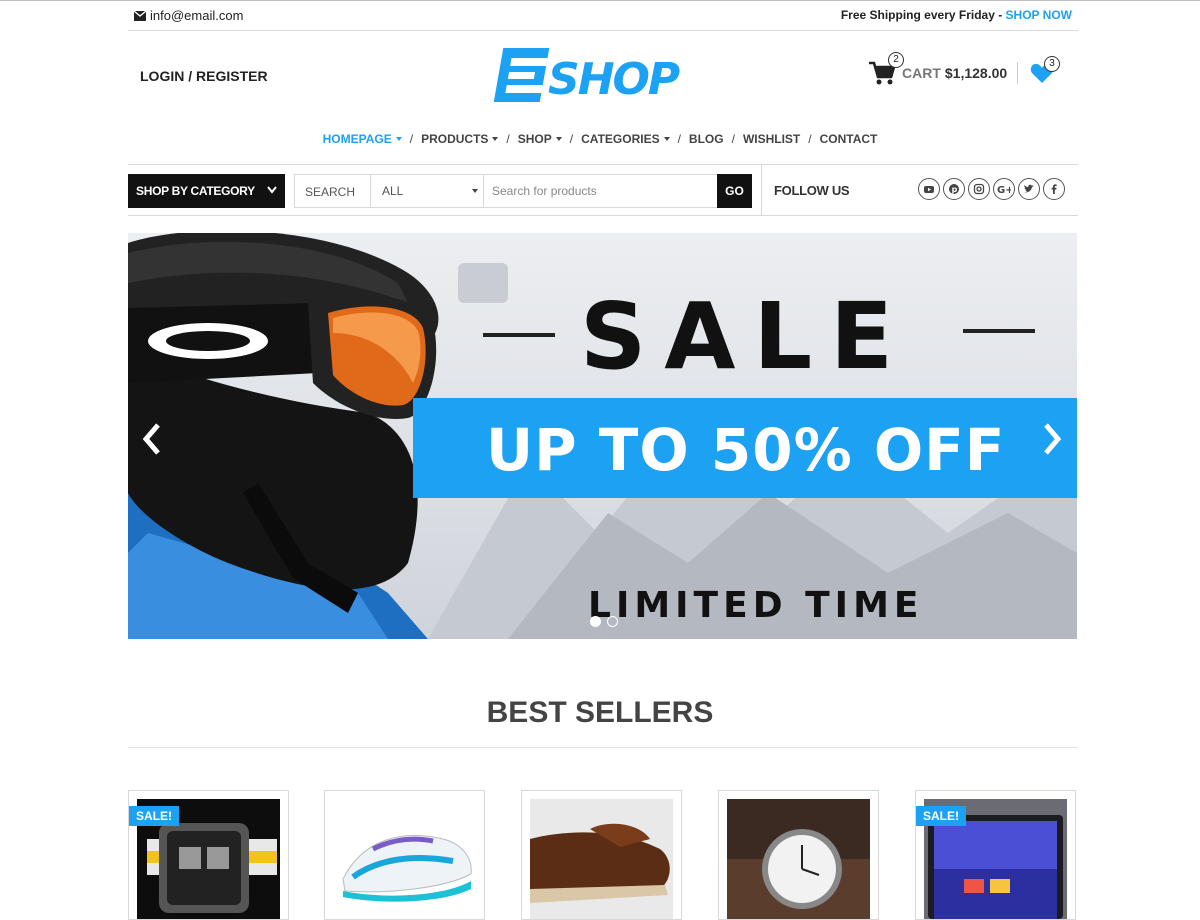 This screenshot has height=920, width=1200. Describe the element at coordinates (1039, 15) in the screenshot. I see `shop-now-link: SHOP NOW` at that location.